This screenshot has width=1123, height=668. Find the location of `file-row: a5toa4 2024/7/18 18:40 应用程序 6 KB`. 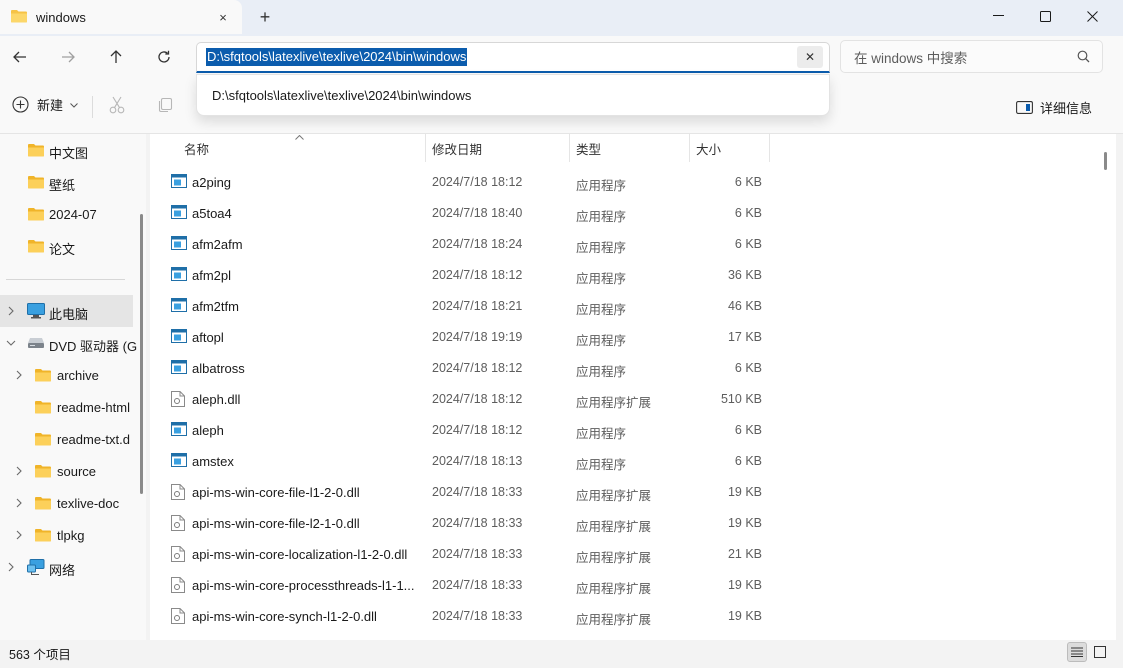

file-row: a5toa4 2024/7/18 18:40 应用程序 6 KB is located at coordinates (467, 212).